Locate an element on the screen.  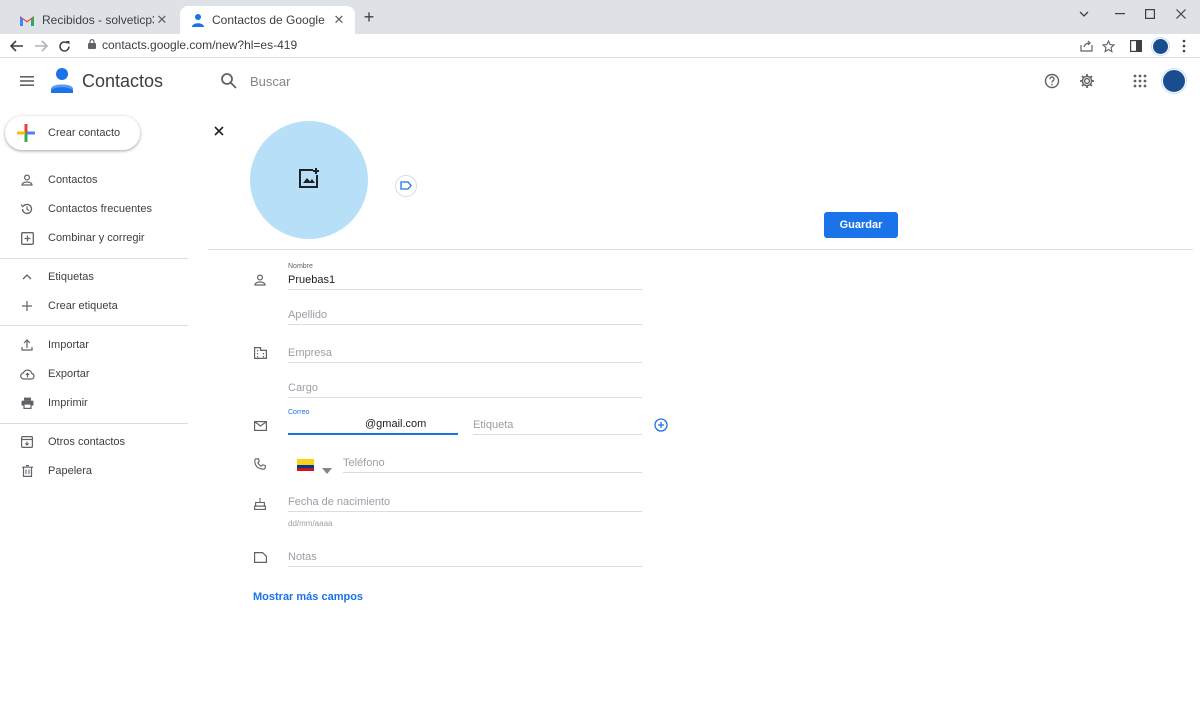
search-input is located at coordinates (400, 81).